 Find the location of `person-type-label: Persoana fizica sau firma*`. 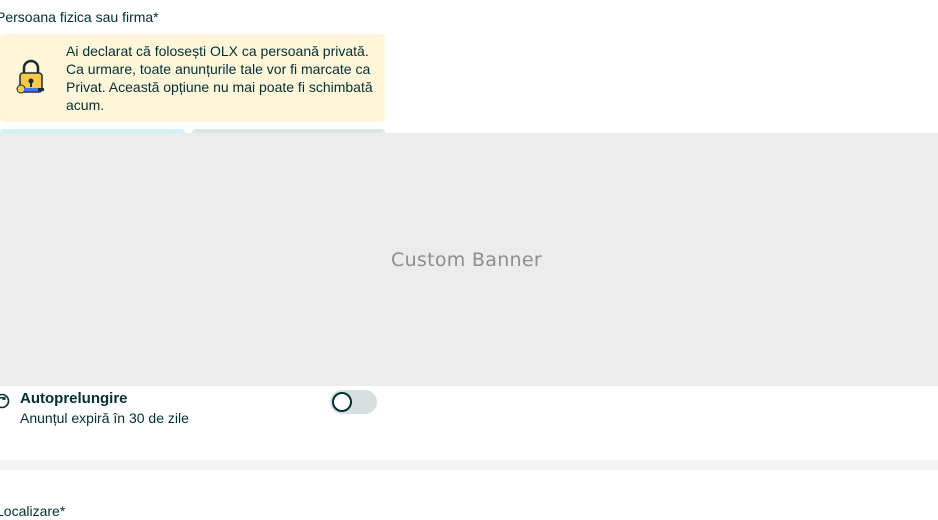

person-type-label: Persoana fizica sau firma* is located at coordinates (79, 17).